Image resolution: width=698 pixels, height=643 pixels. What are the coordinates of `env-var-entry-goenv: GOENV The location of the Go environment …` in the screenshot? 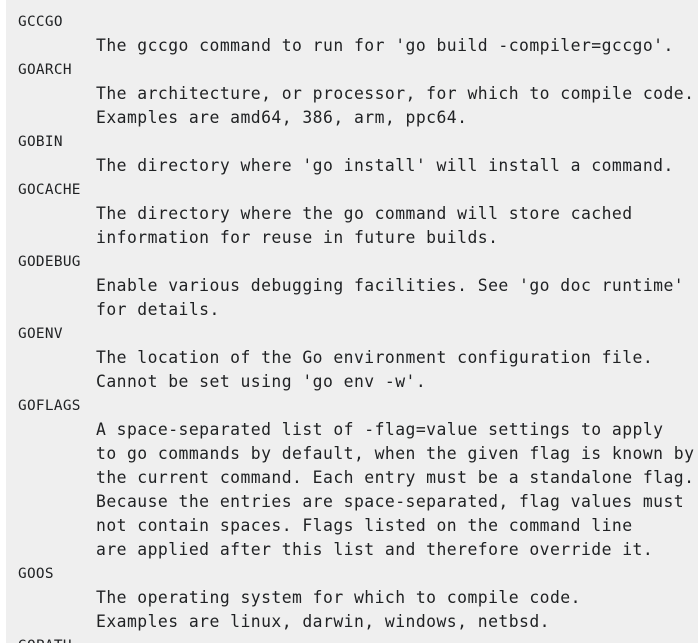 It's located at (356, 358).